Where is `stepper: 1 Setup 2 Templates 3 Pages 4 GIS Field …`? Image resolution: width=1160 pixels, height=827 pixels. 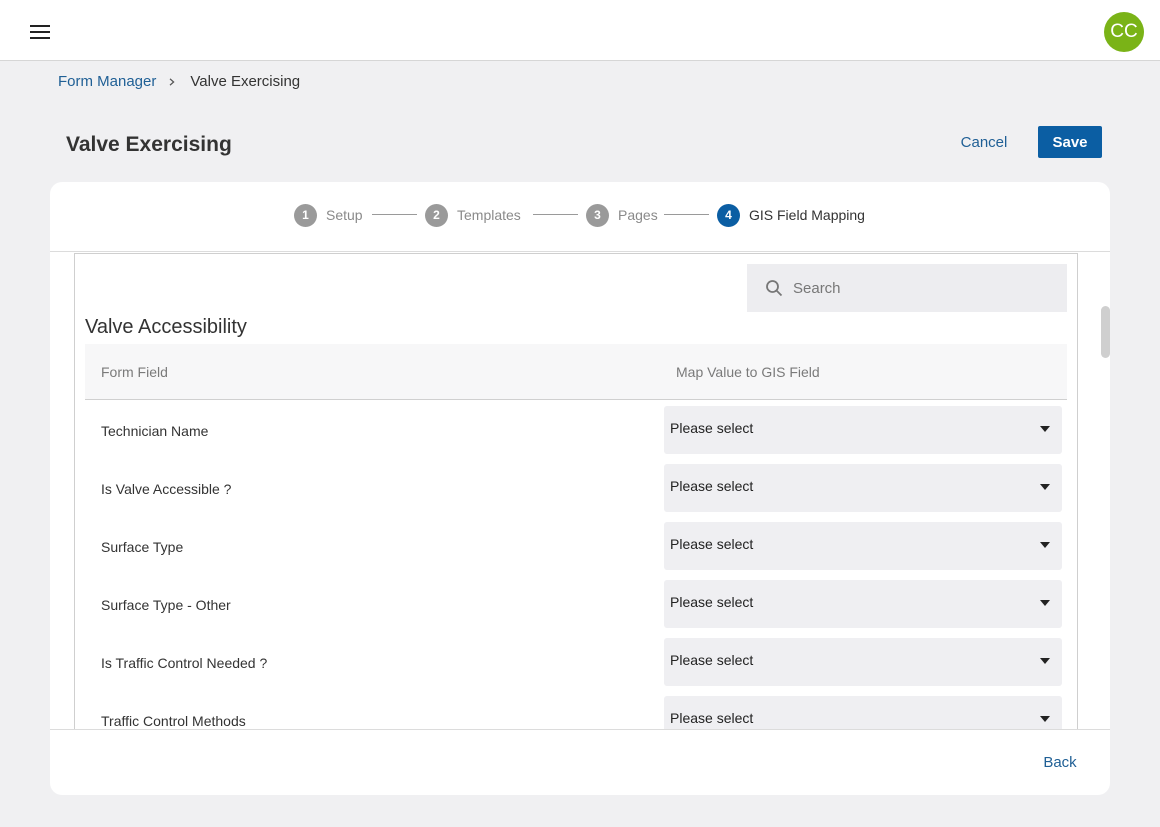
stepper: 1 Setup 2 Templates 3 Pages 4 GIS Field … is located at coordinates (580, 217).